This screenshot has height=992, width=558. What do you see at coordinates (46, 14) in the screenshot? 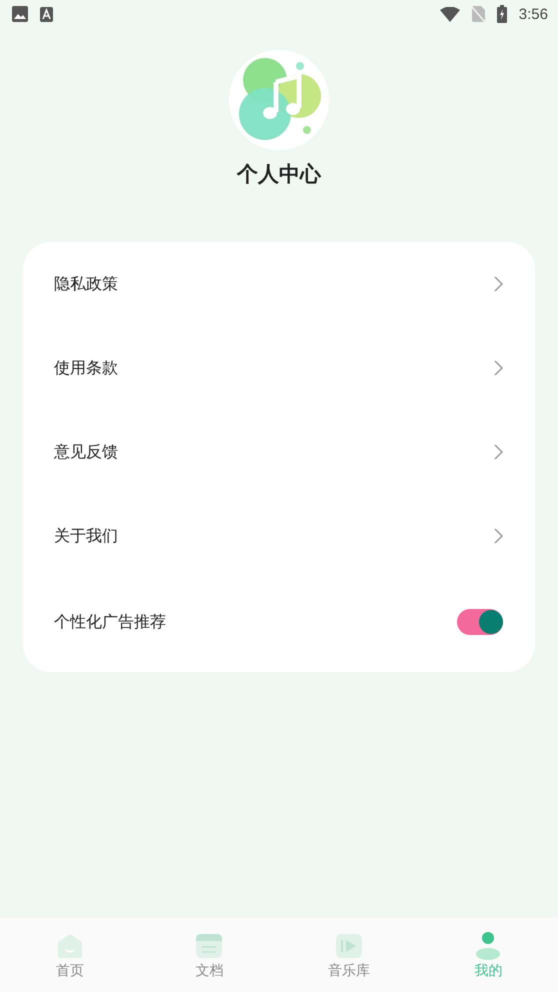
I see `font-icon` at bounding box center [46, 14].